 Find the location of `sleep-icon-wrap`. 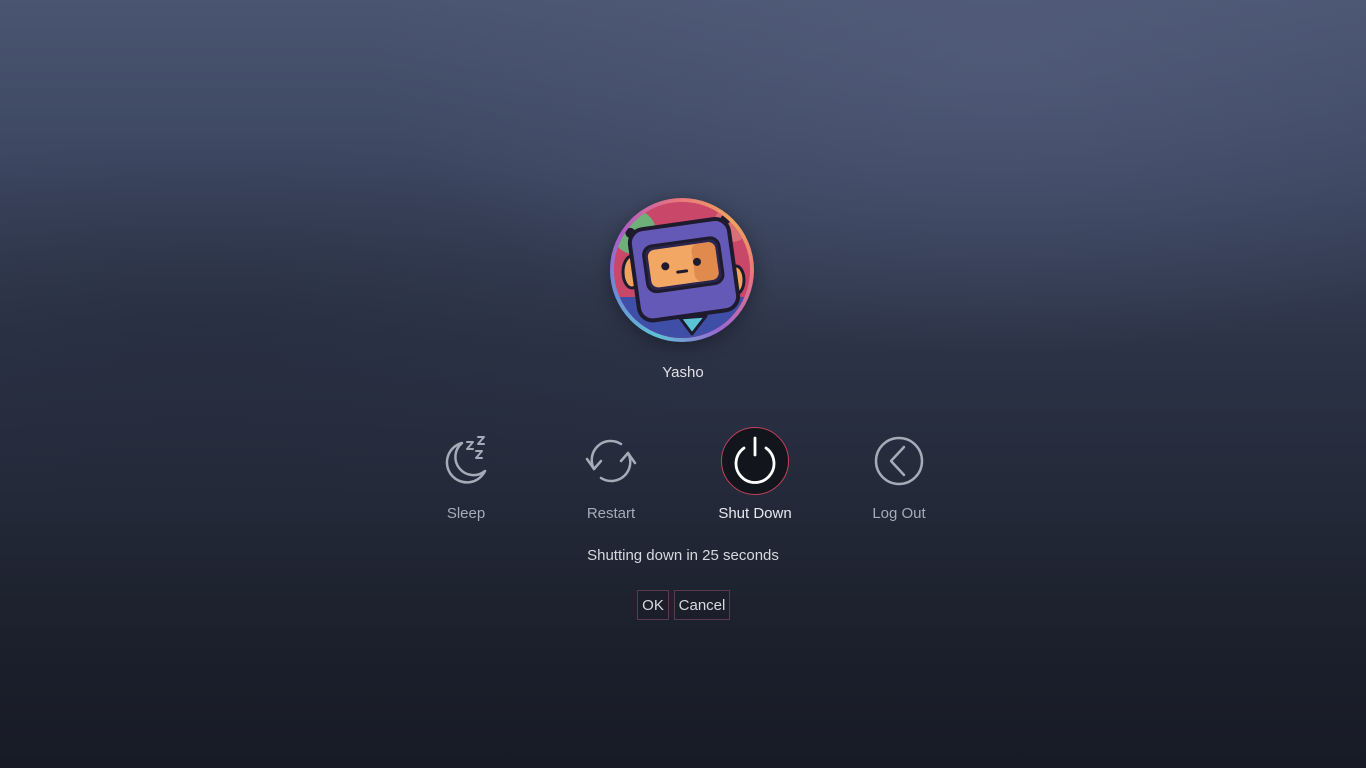

sleep-icon-wrap is located at coordinates (466, 461).